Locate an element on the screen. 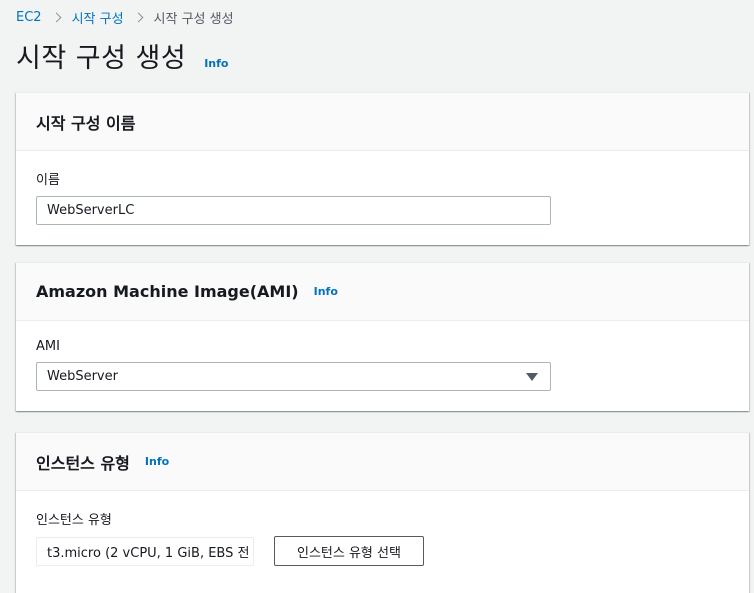 The height and width of the screenshot is (593, 754). panel-title: 시작 구성 이름 is located at coordinates (86, 123).